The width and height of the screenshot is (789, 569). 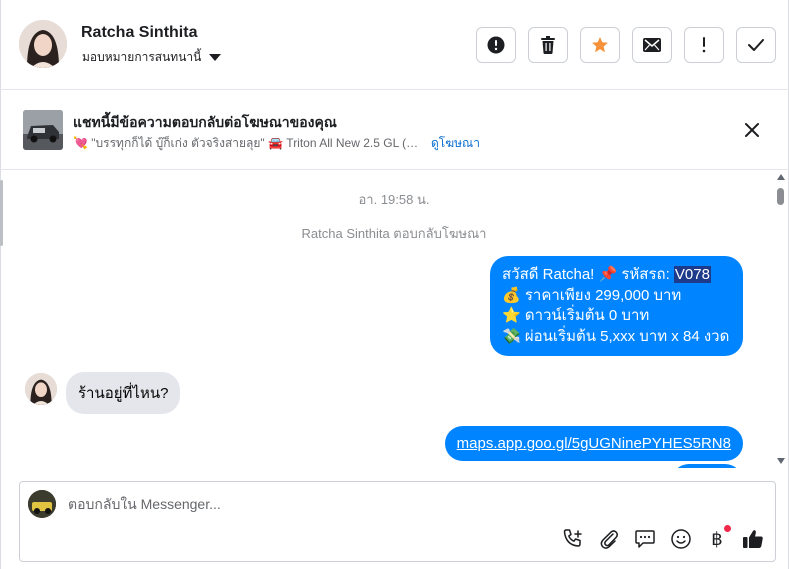 I want to click on message-input, so click(x=388, y=504).